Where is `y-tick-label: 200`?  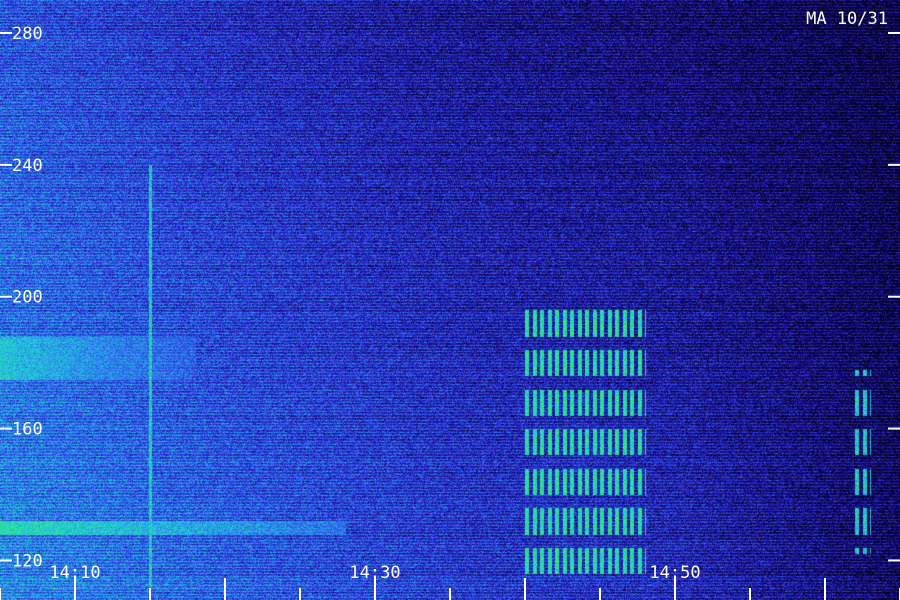
y-tick-label: 200 is located at coordinates (27, 298).